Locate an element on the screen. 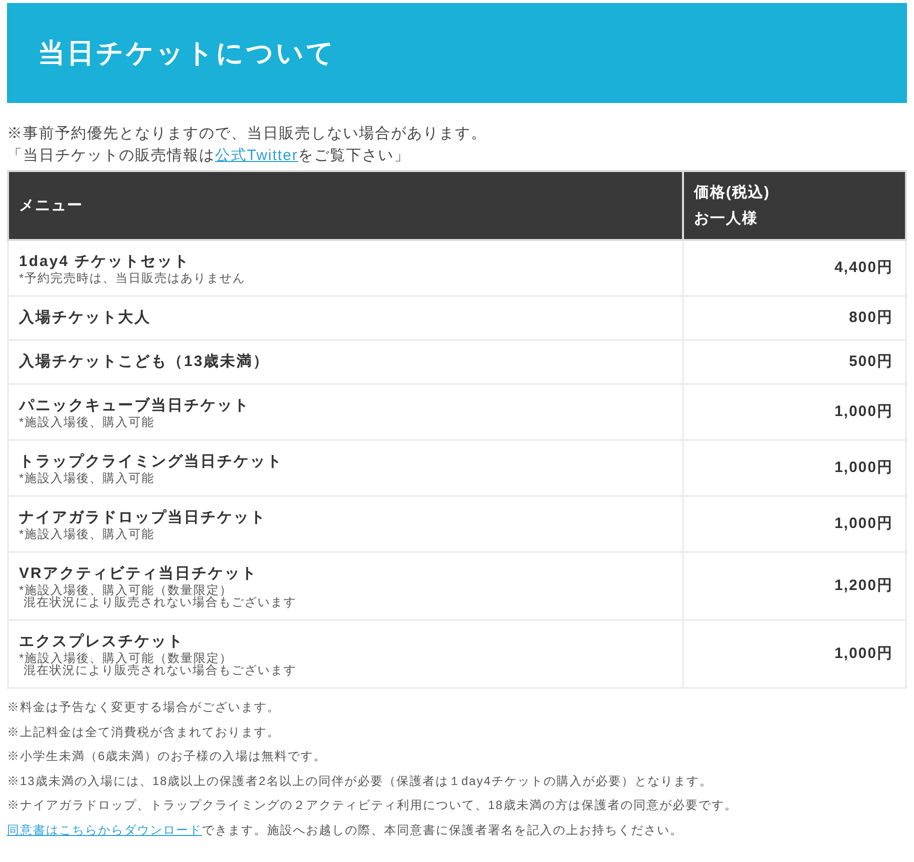 The width and height of the screenshot is (914, 862). column-header: メニュー is located at coordinates (345, 205).